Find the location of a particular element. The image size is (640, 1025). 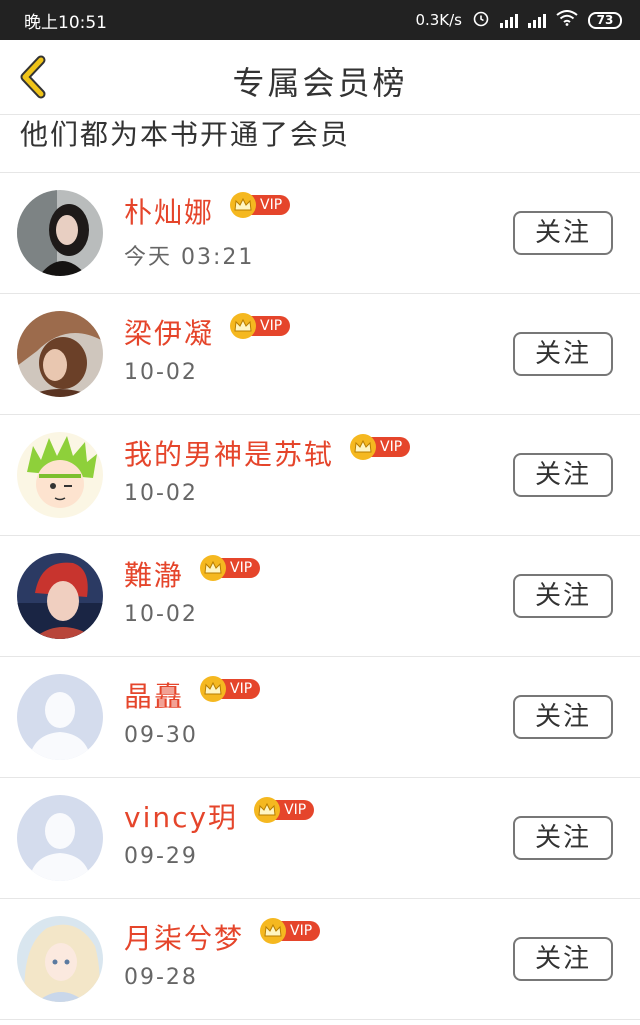

name-line: 我的男神是苏轼 VIP is located at coordinates (267, 453).